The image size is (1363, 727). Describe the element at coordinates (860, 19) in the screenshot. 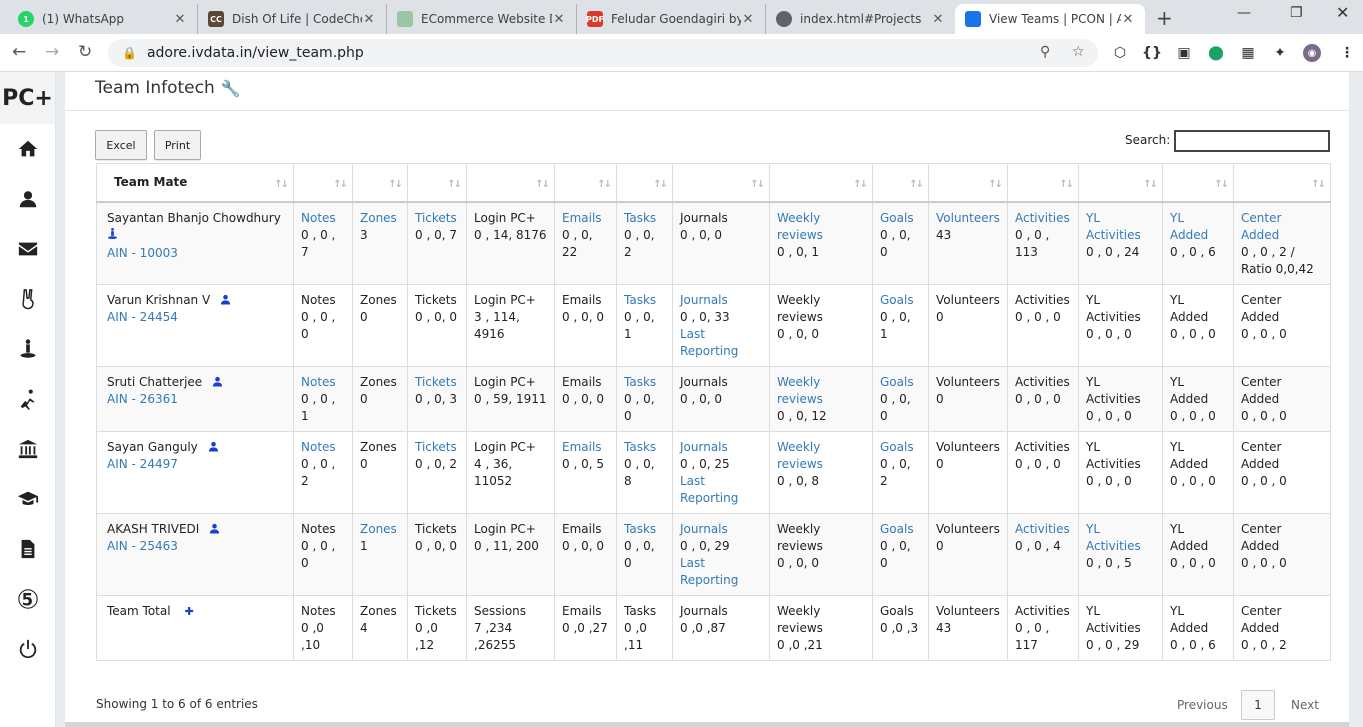

I see `browser-tab: index.html#Projects ✕` at that location.